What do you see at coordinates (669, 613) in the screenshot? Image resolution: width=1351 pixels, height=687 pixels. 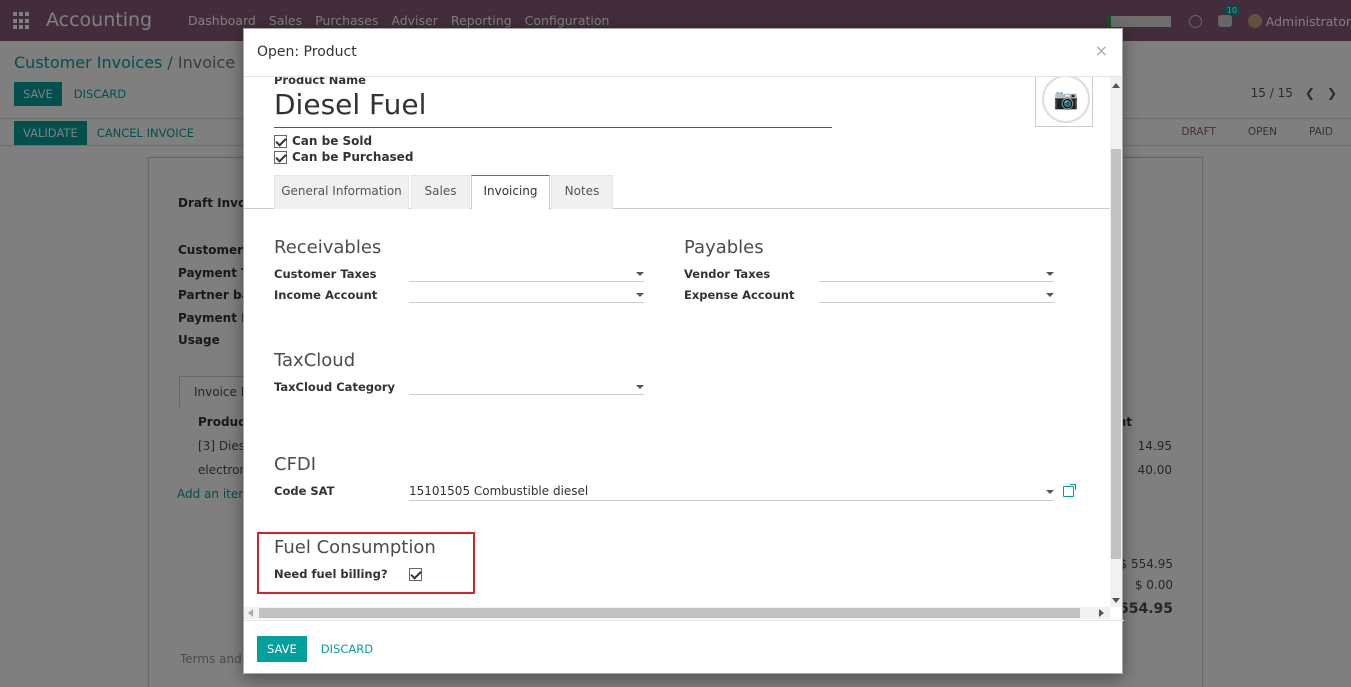 I see `horizontal-scroll-thumb` at bounding box center [669, 613].